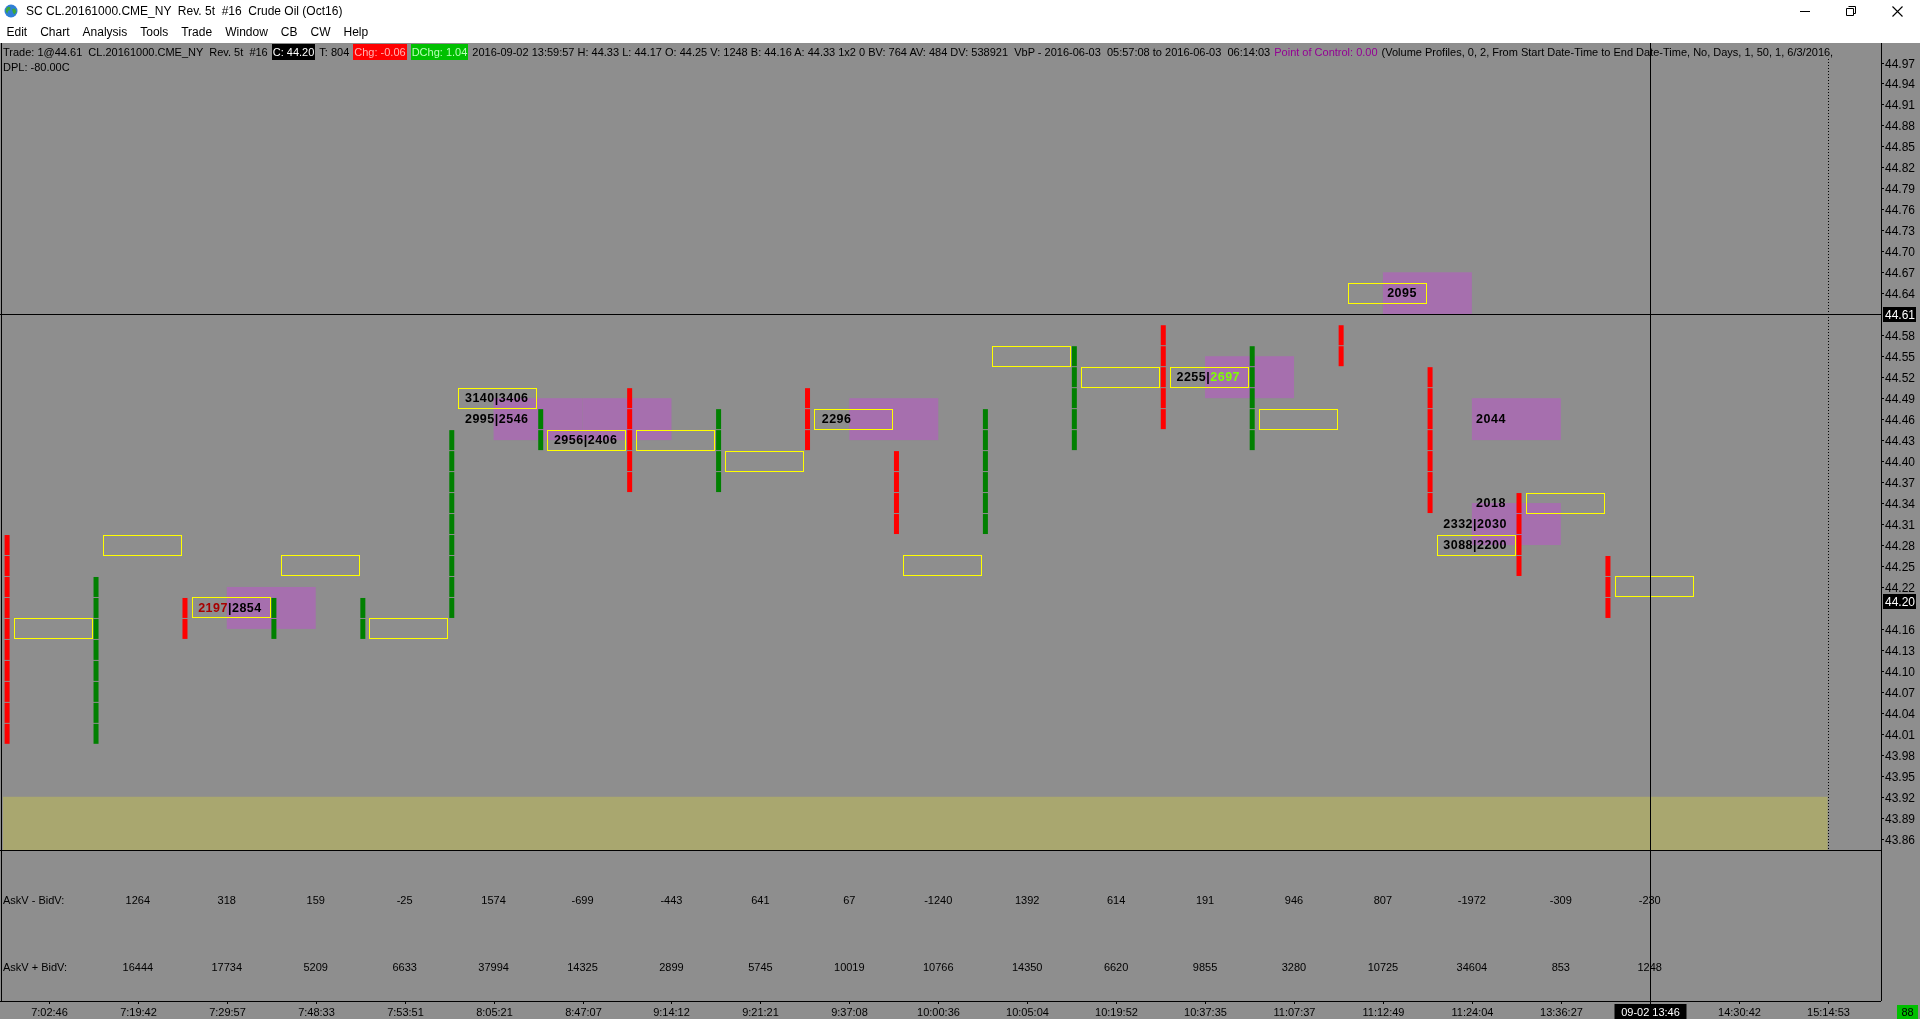 The height and width of the screenshot is (1019, 1920). Describe the element at coordinates (1900, 104) in the screenshot. I see `price-label: 44.91` at that location.